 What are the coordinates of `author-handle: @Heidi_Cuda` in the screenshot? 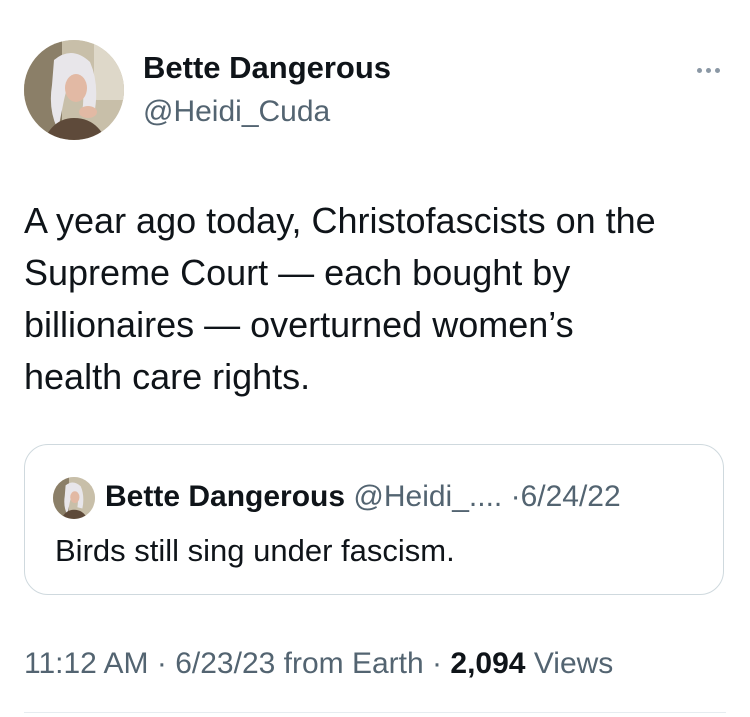 It's located at (236, 112).